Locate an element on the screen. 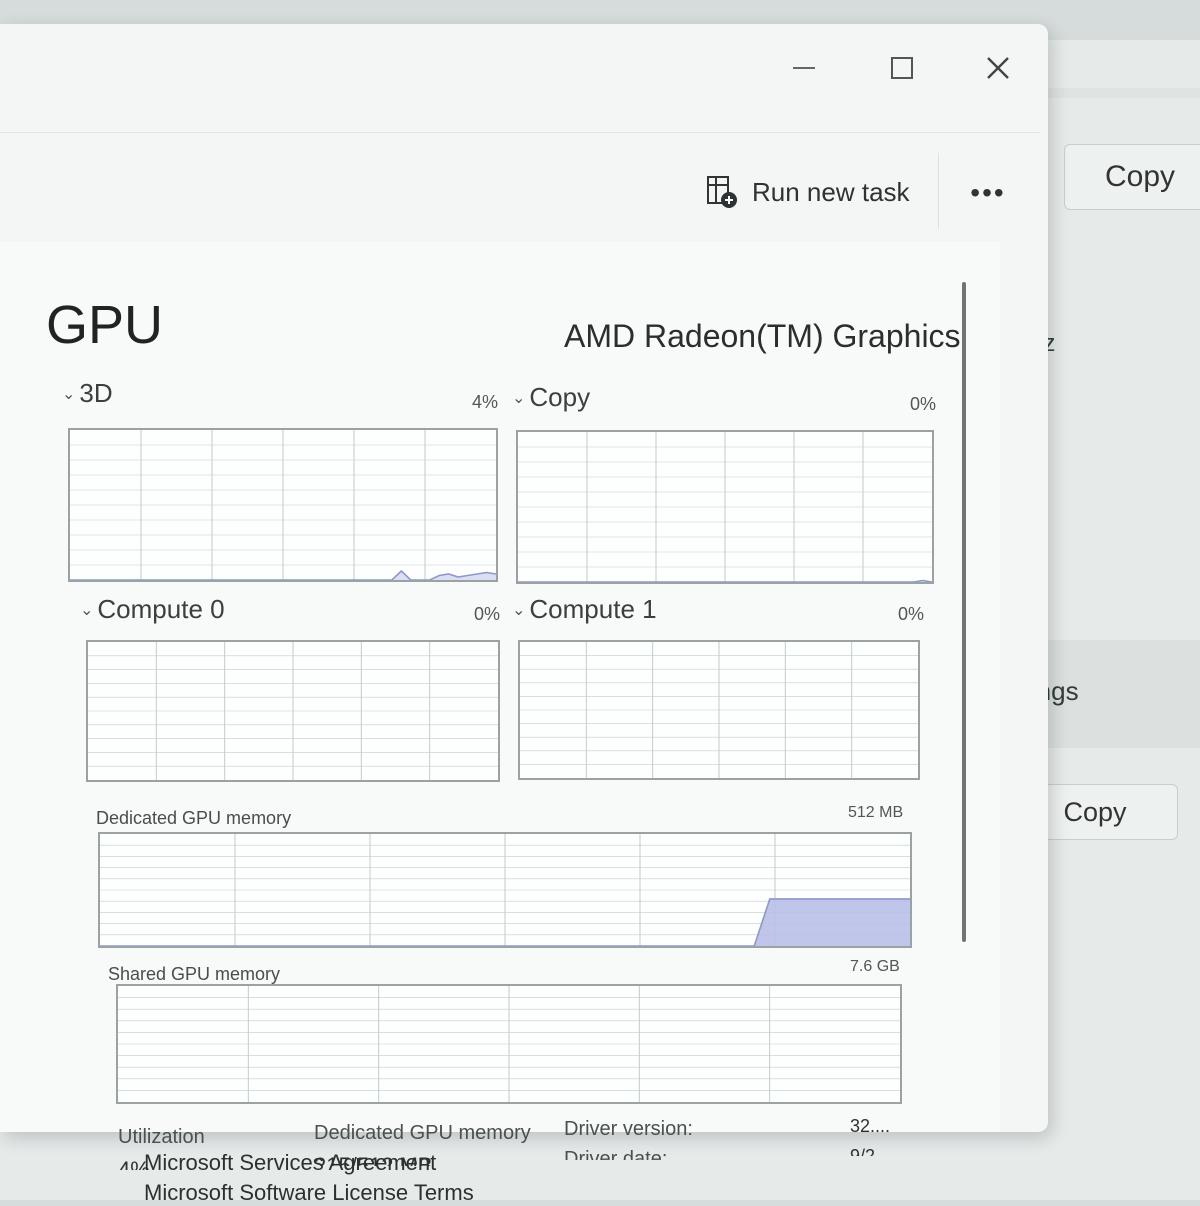 The height and width of the screenshot is (1206, 1200). dedicated-memory-graph is located at coordinates (505, 890).